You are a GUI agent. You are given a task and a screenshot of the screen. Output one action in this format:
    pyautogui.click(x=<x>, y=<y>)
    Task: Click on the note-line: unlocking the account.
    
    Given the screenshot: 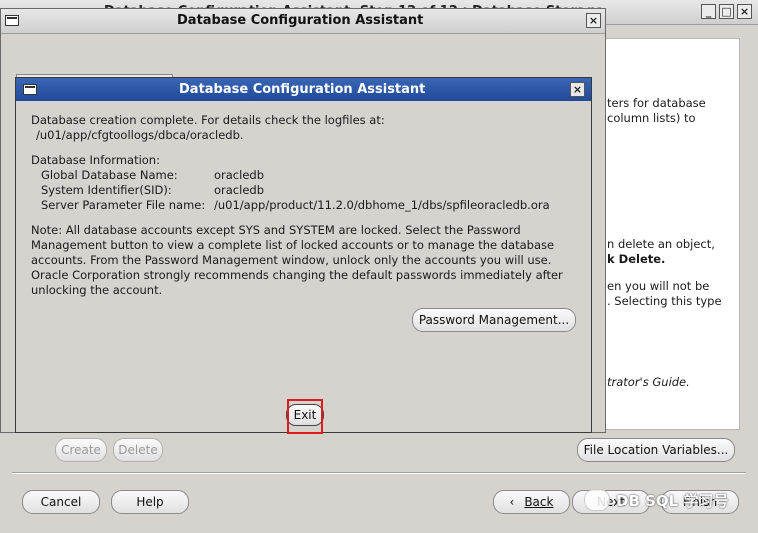 What is the action you would take?
    pyautogui.click(x=97, y=290)
    